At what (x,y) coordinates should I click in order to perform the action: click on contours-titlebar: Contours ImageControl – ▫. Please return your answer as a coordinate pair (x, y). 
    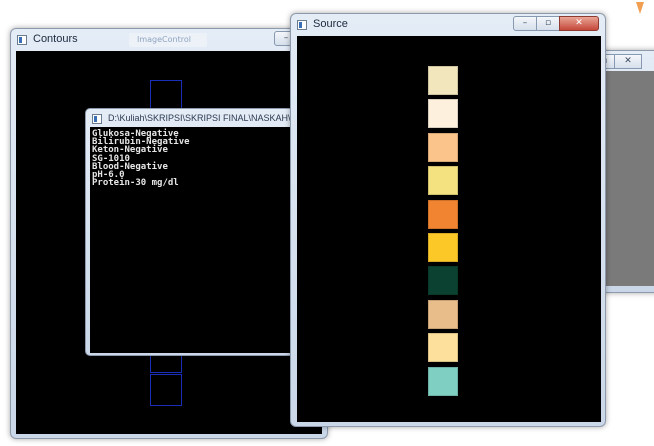
    Looking at the image, I should click on (169, 40).